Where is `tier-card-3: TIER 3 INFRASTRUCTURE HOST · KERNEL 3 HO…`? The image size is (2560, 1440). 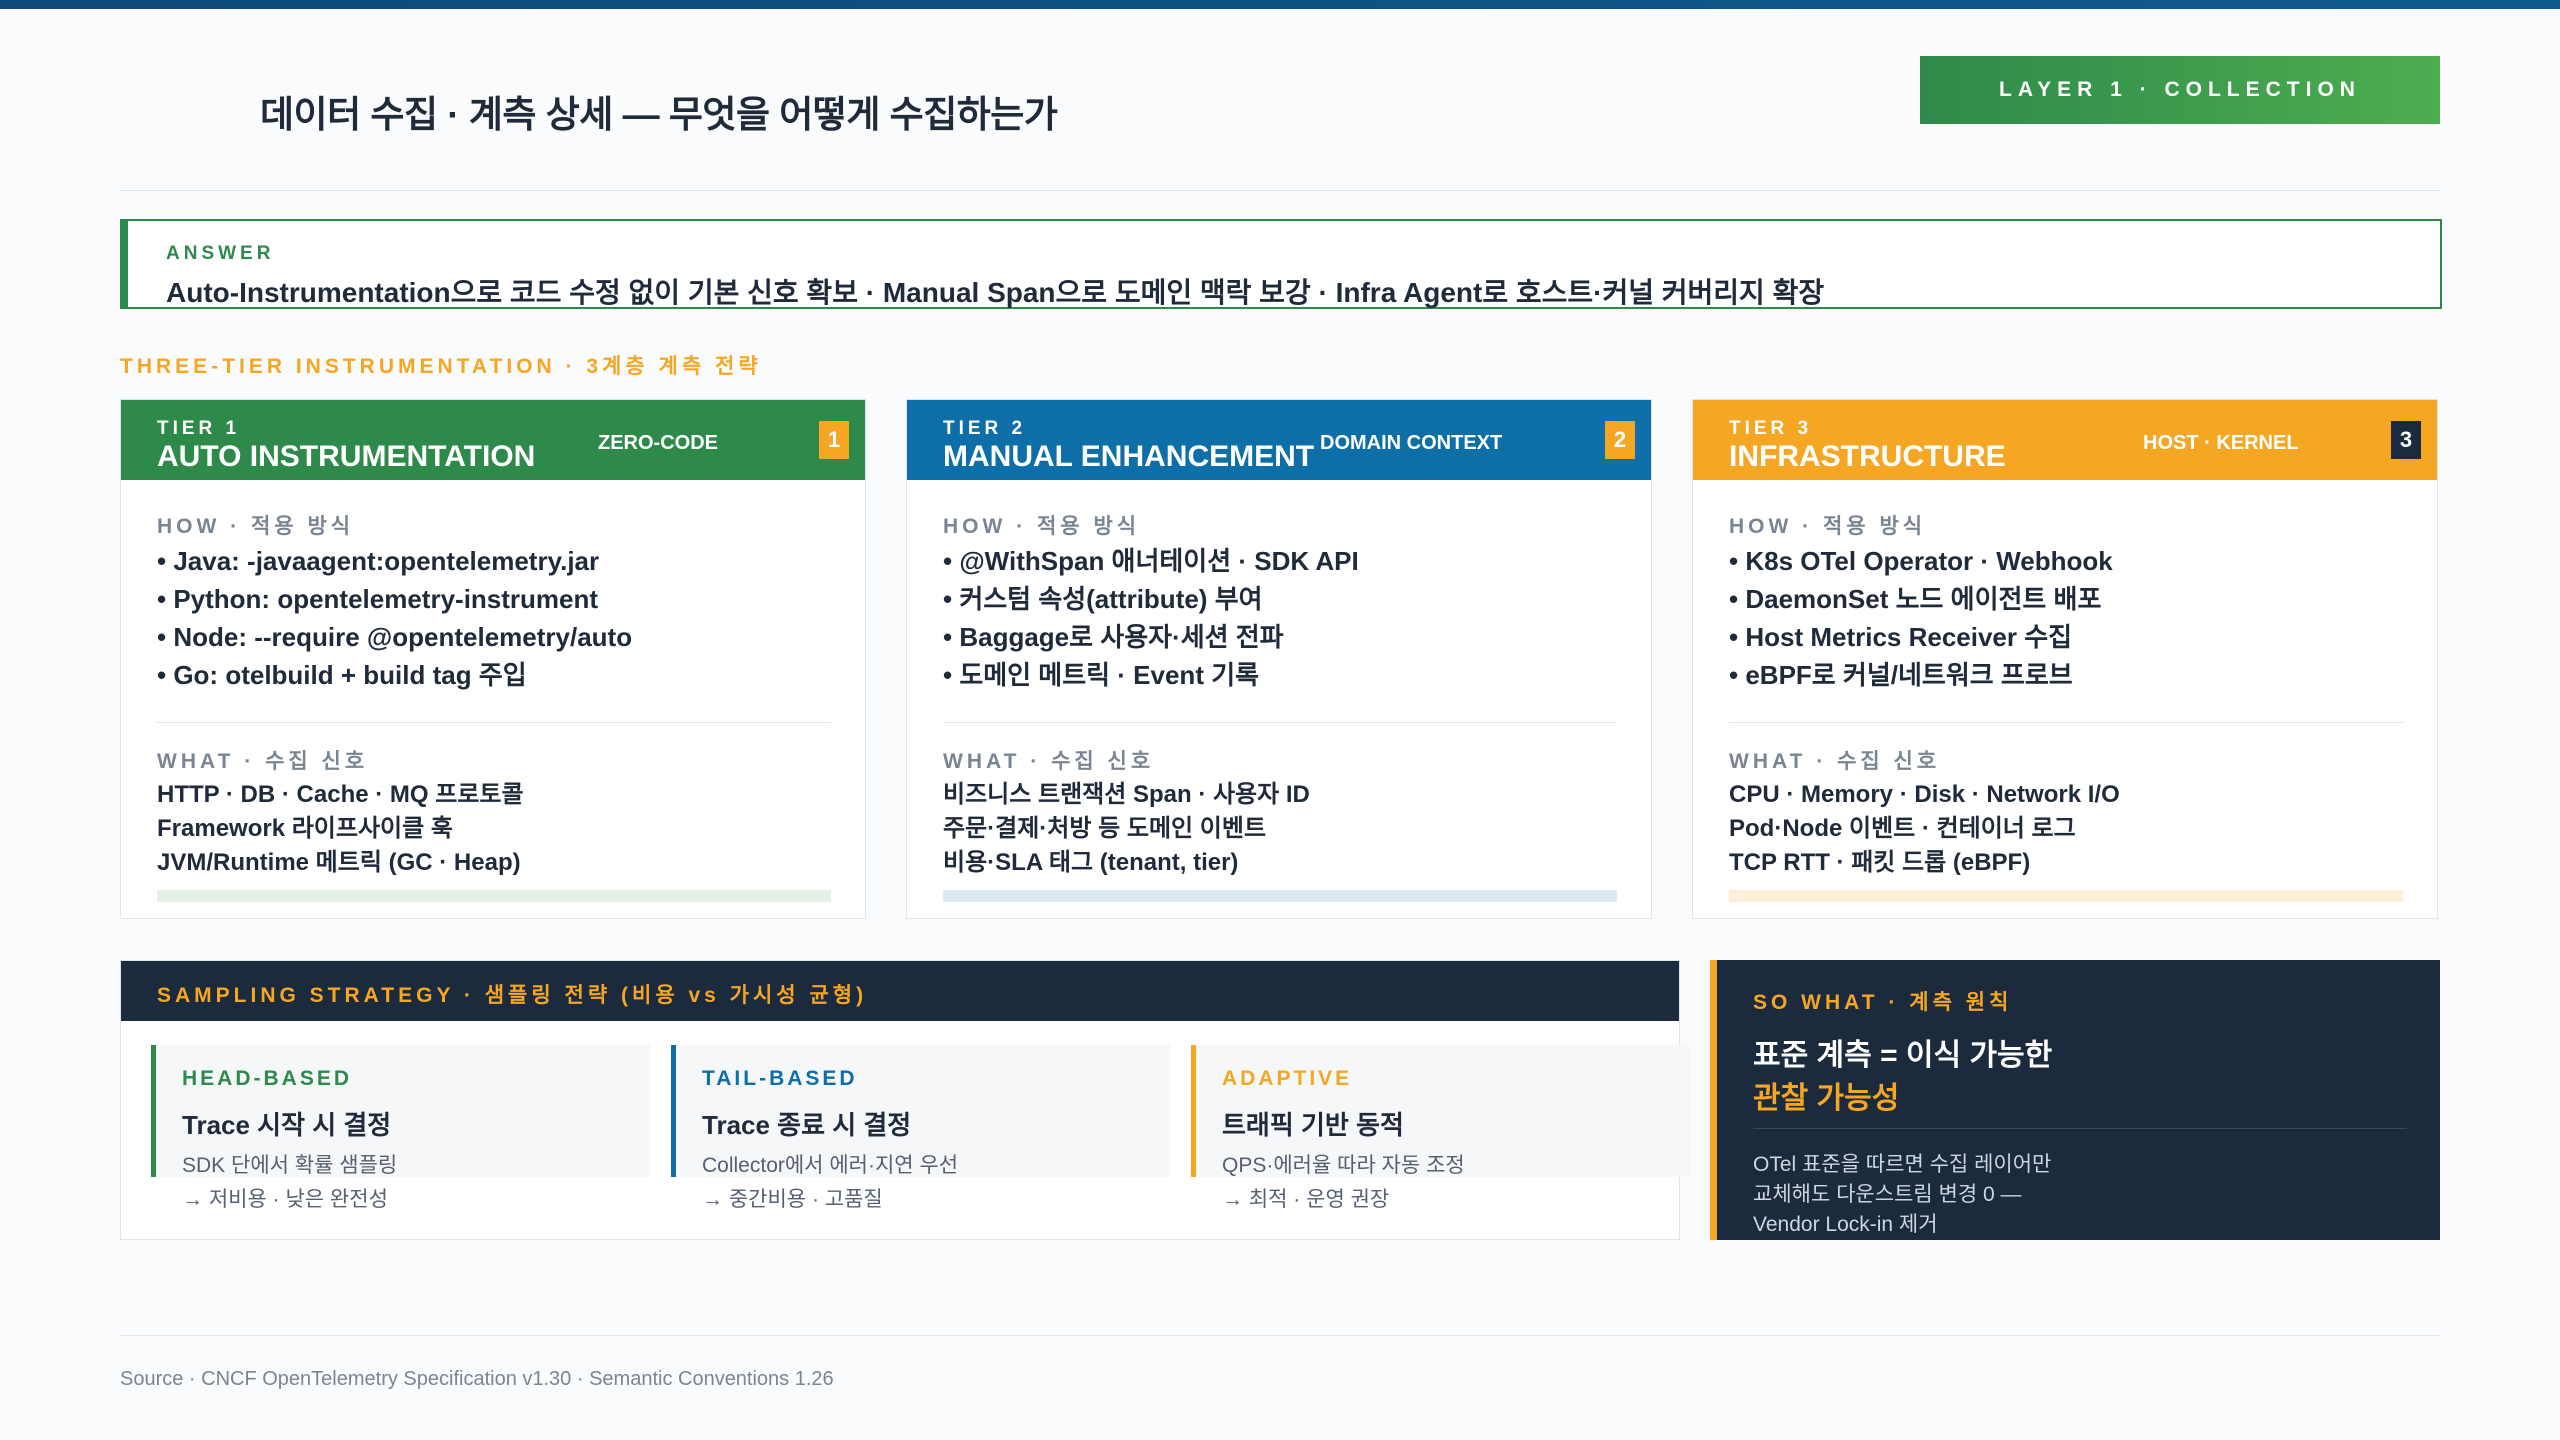
tier-card-3: TIER 3 INFRASTRUCTURE HOST · KERNEL 3 HO… is located at coordinates (2065, 659).